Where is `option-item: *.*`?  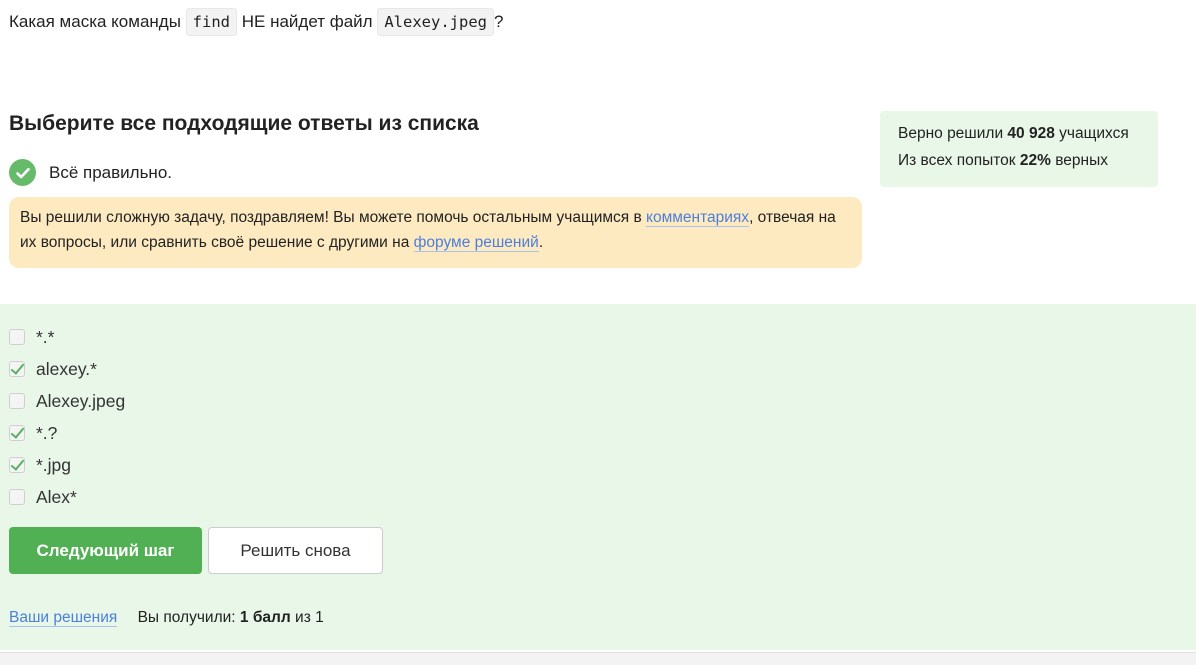 option-item: *.* is located at coordinates (67, 337).